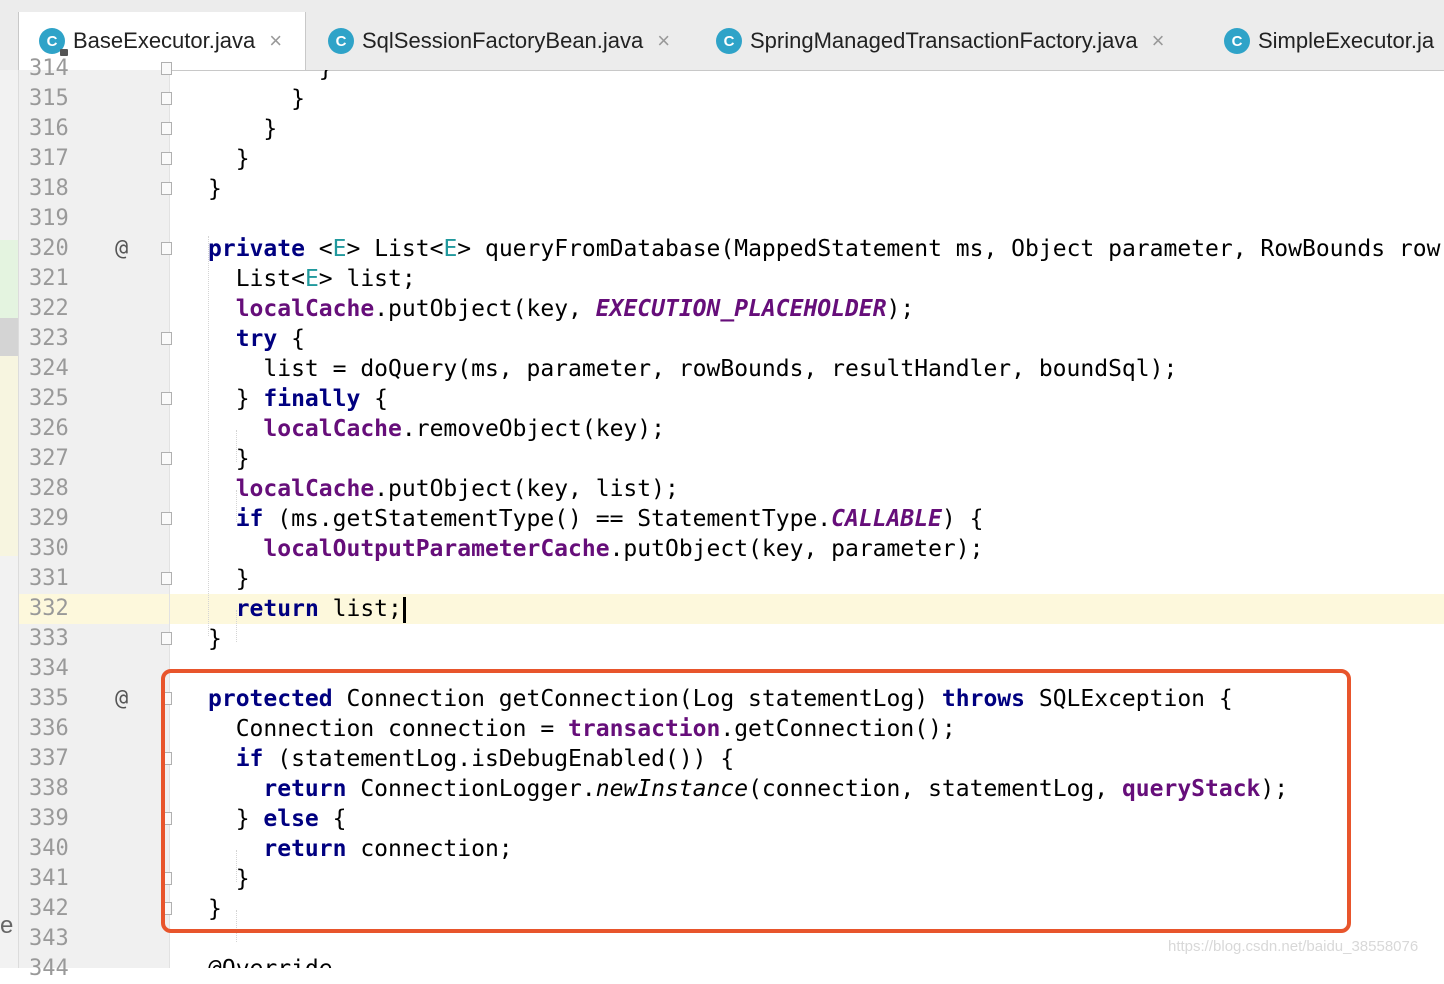  What do you see at coordinates (807, 429) in the screenshot?
I see `code-line: localCache.removeObject(key);` at bounding box center [807, 429].